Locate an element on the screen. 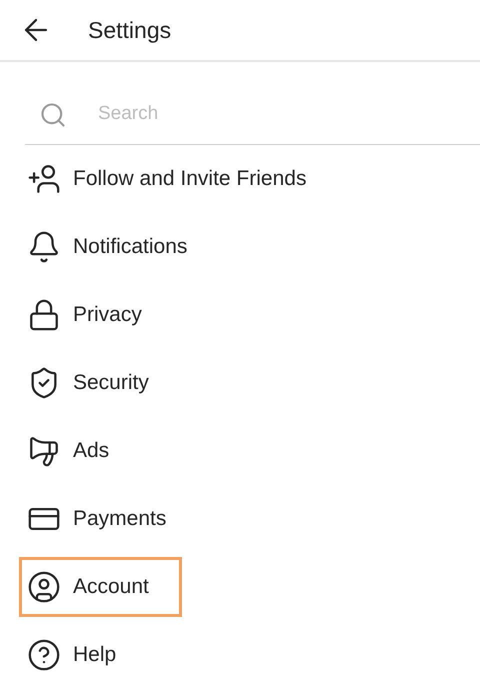 Image resolution: width=480 pixels, height=674 pixels. settings-item: Notifications is located at coordinates (119, 247).